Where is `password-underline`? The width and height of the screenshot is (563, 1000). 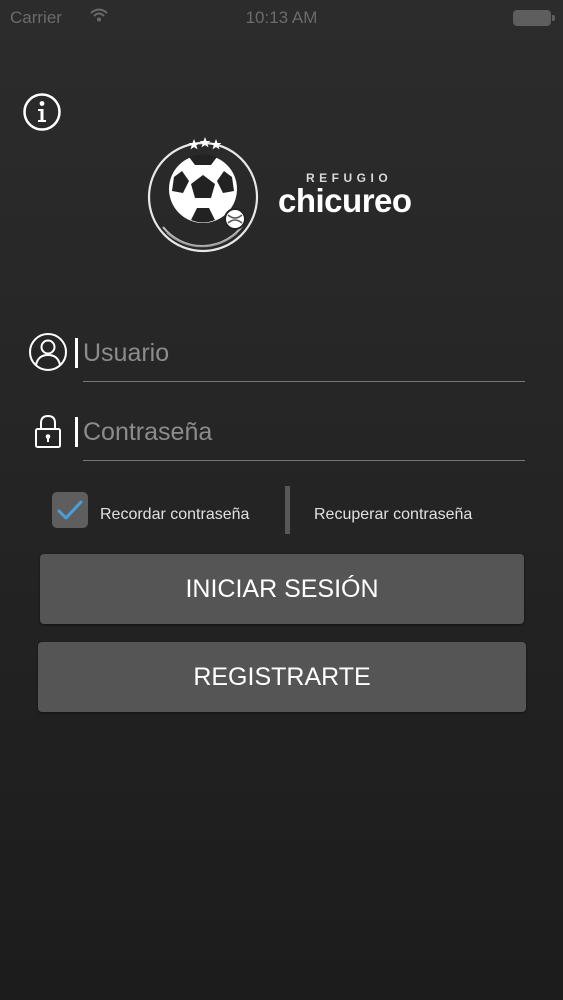 password-underline is located at coordinates (304, 460).